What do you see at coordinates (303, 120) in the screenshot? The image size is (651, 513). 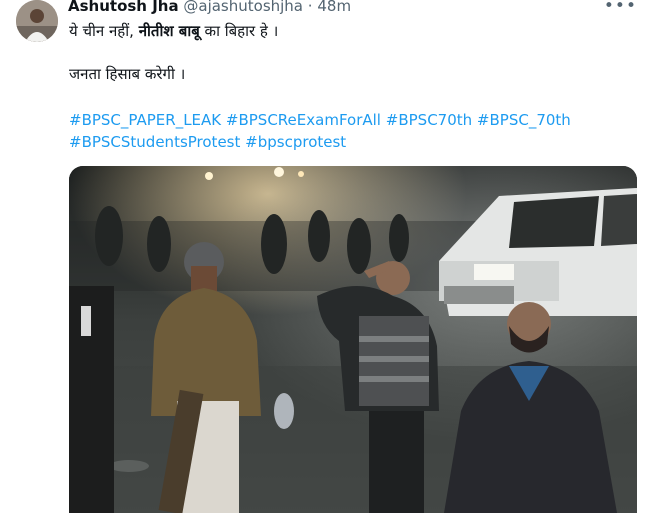 I see `hashtag-link: #BPSCReExamForAll` at bounding box center [303, 120].